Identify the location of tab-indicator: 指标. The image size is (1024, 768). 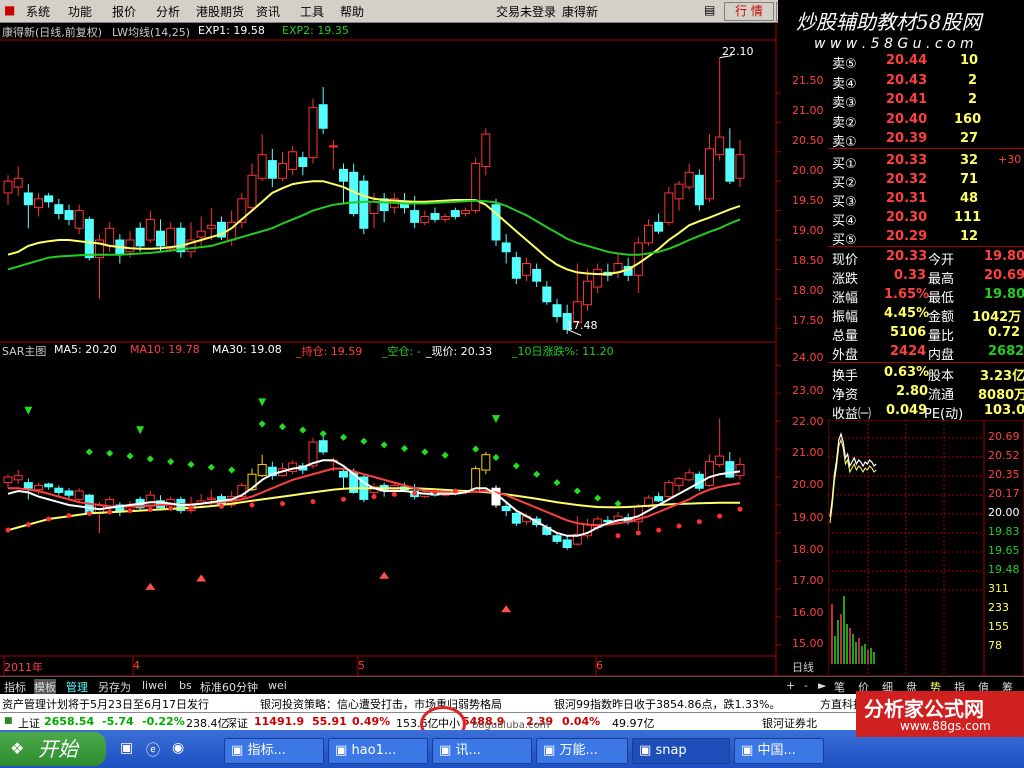
(15, 687).